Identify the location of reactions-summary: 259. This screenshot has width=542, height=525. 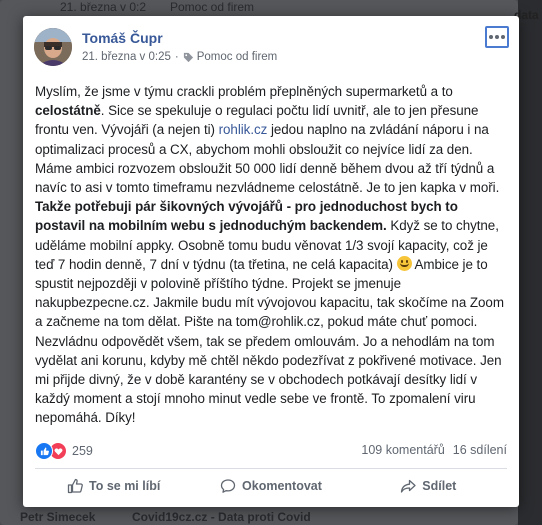
(64, 451).